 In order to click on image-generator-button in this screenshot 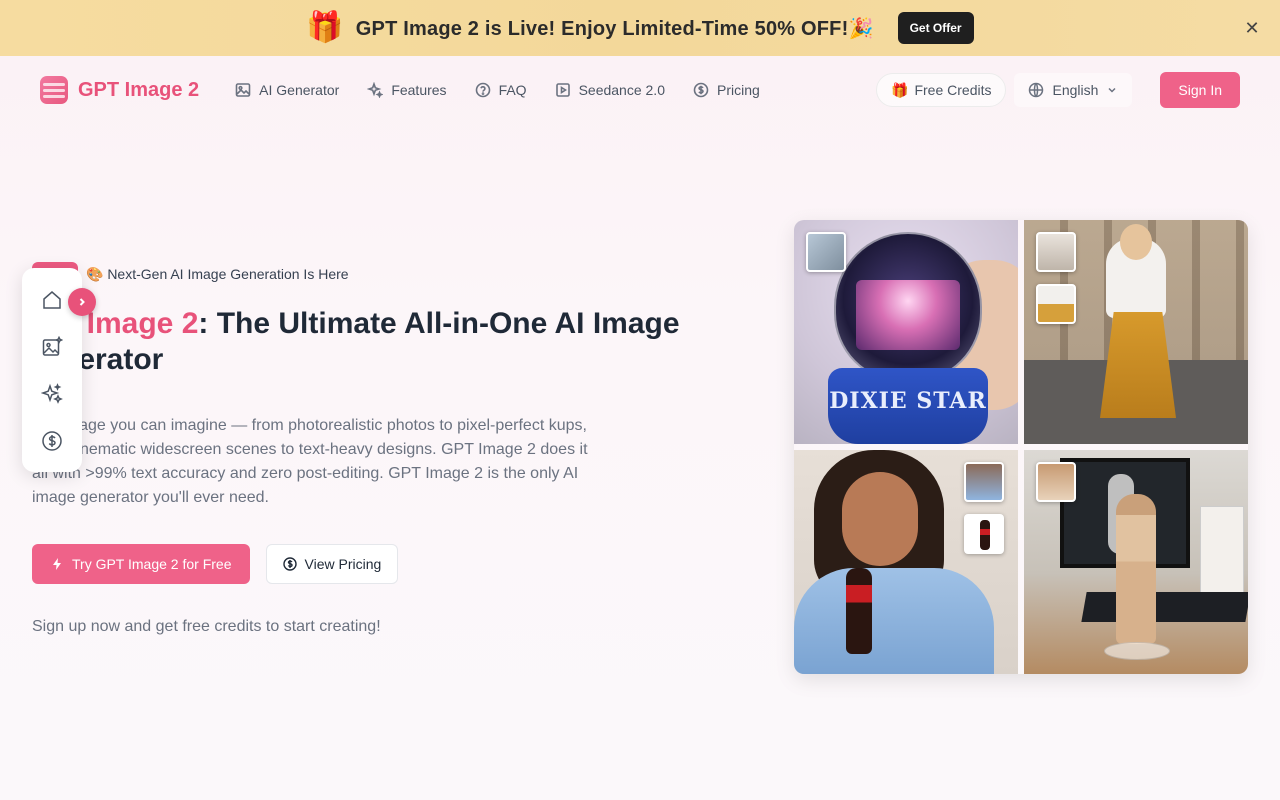, I will do `click(52, 347)`.